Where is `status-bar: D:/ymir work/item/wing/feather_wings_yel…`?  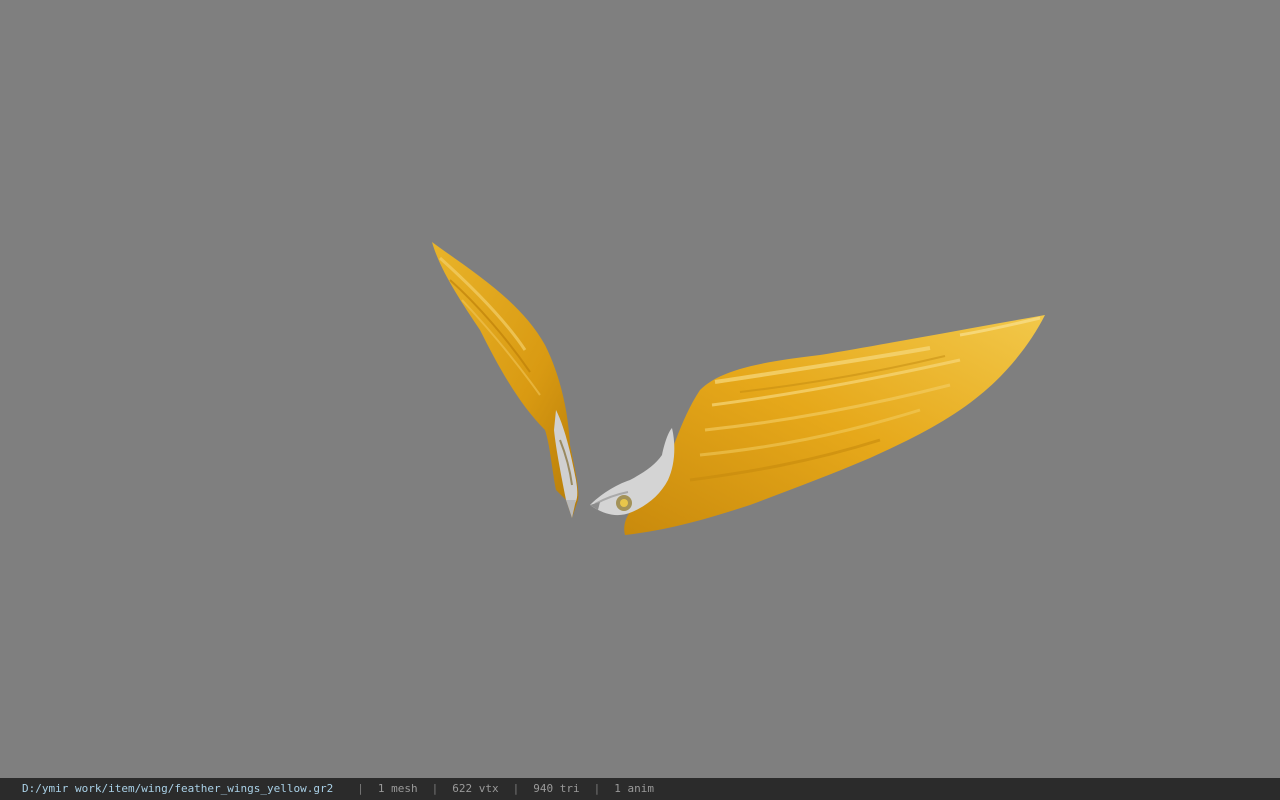
status-bar: D:/ymir work/item/wing/feather_wings_yel… is located at coordinates (640, 789).